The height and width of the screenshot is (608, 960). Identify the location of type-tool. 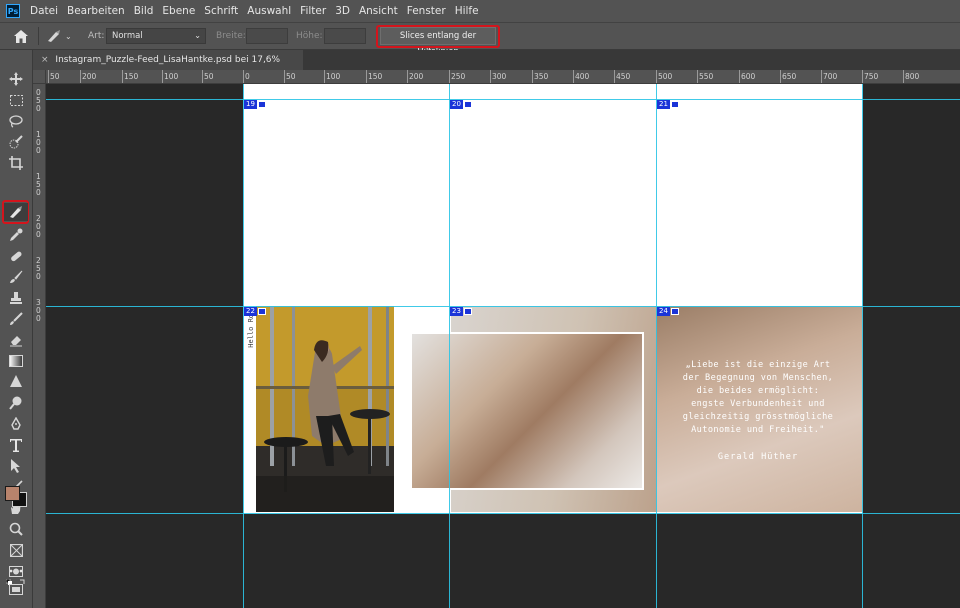
(16, 445).